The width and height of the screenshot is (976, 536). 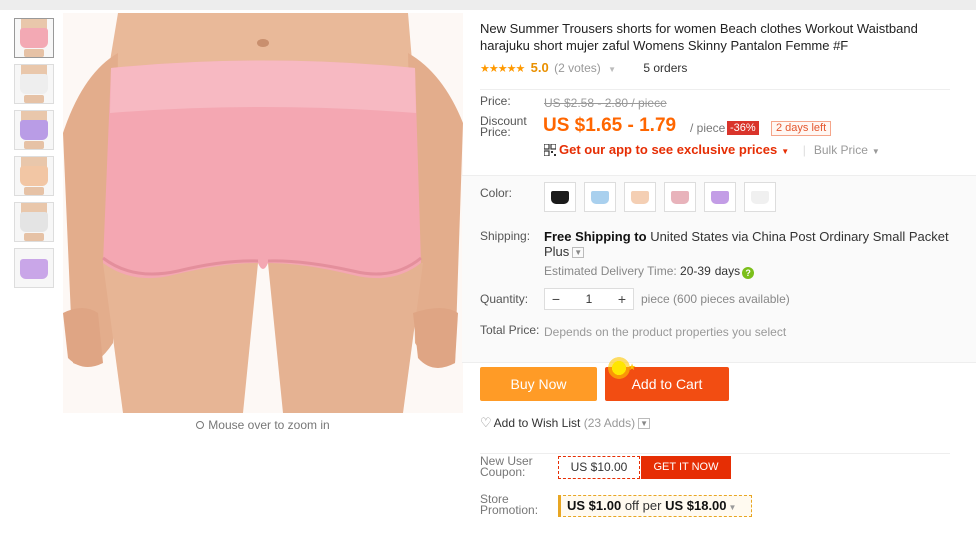 I want to click on store-promotion: US $1.00 off per US $18.00 ▼, so click(x=655, y=506).